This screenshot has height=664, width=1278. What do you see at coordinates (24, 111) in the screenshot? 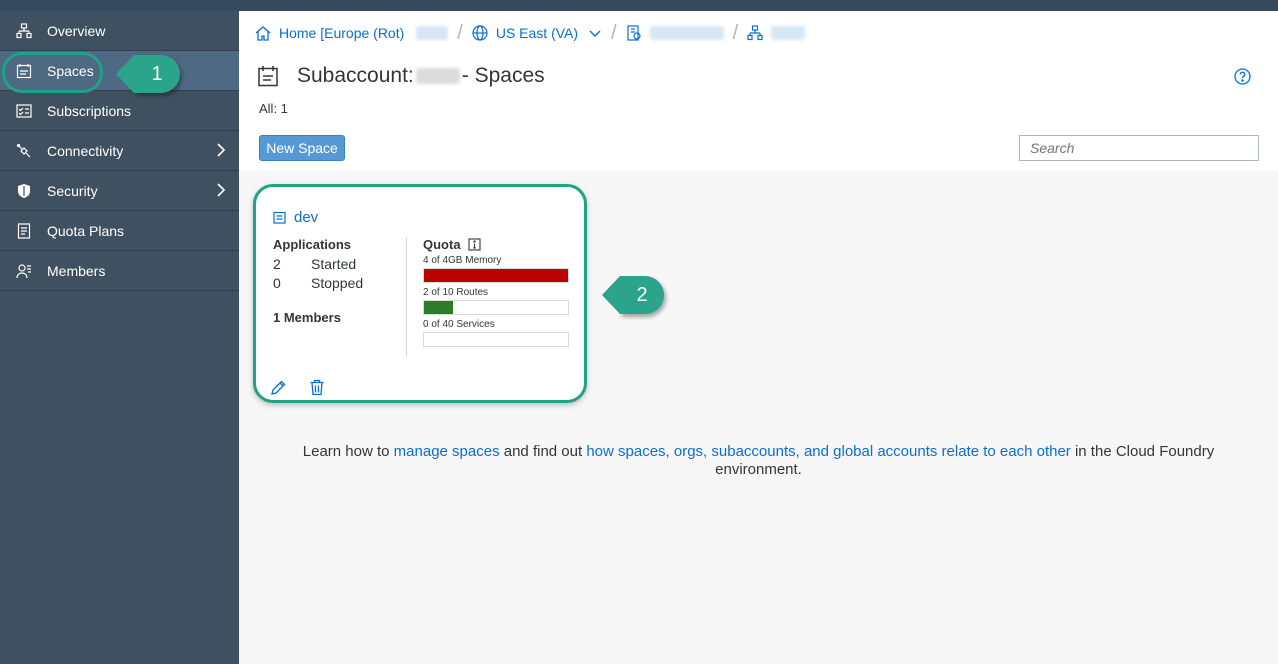
I see `checklist-icon` at bounding box center [24, 111].